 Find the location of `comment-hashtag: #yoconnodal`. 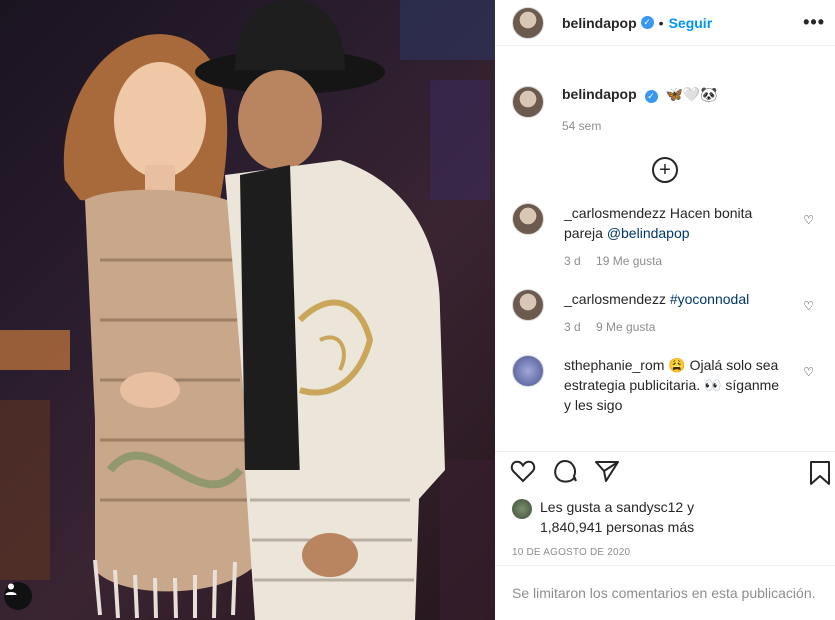

comment-hashtag: #yoconnodal is located at coordinates (709, 299).